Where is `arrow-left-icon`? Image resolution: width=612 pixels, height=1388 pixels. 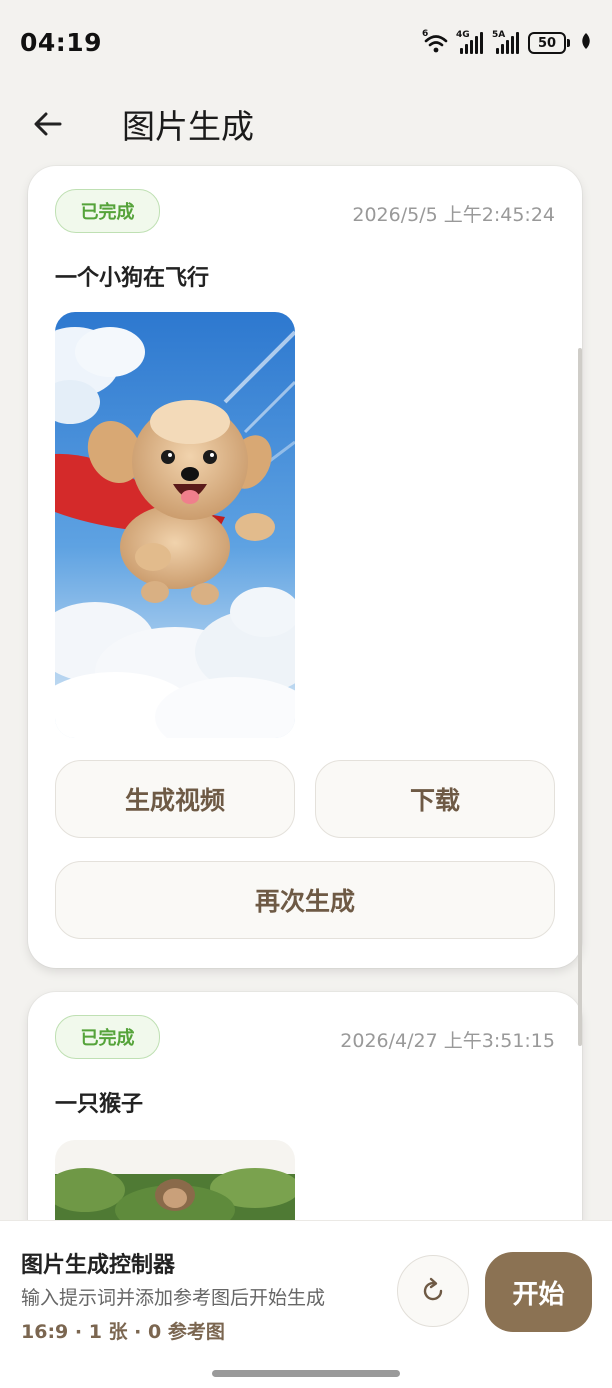 arrow-left-icon is located at coordinates (48, 124).